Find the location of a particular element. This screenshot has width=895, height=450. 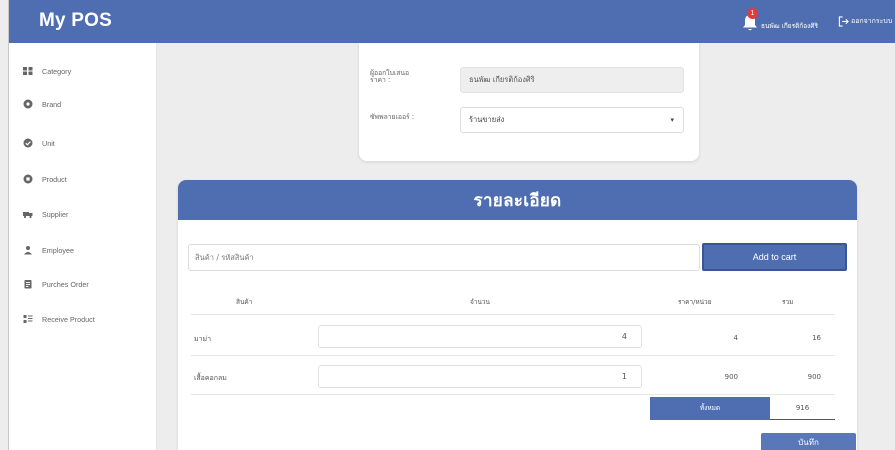

logout-label: ออกจากระบบ is located at coordinates (872, 21).